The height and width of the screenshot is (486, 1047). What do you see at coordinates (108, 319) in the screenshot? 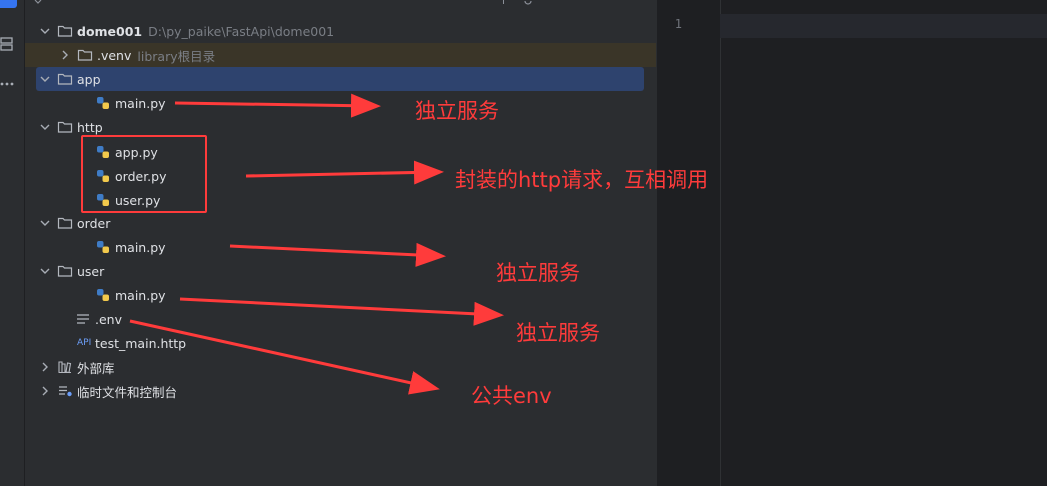
I see `file-name: .env` at bounding box center [108, 319].